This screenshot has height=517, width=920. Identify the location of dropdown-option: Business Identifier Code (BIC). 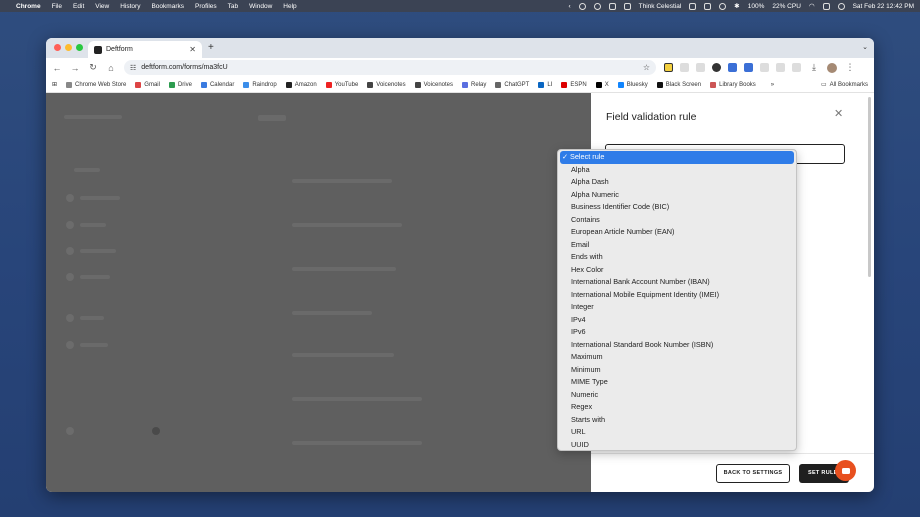
(677, 207).